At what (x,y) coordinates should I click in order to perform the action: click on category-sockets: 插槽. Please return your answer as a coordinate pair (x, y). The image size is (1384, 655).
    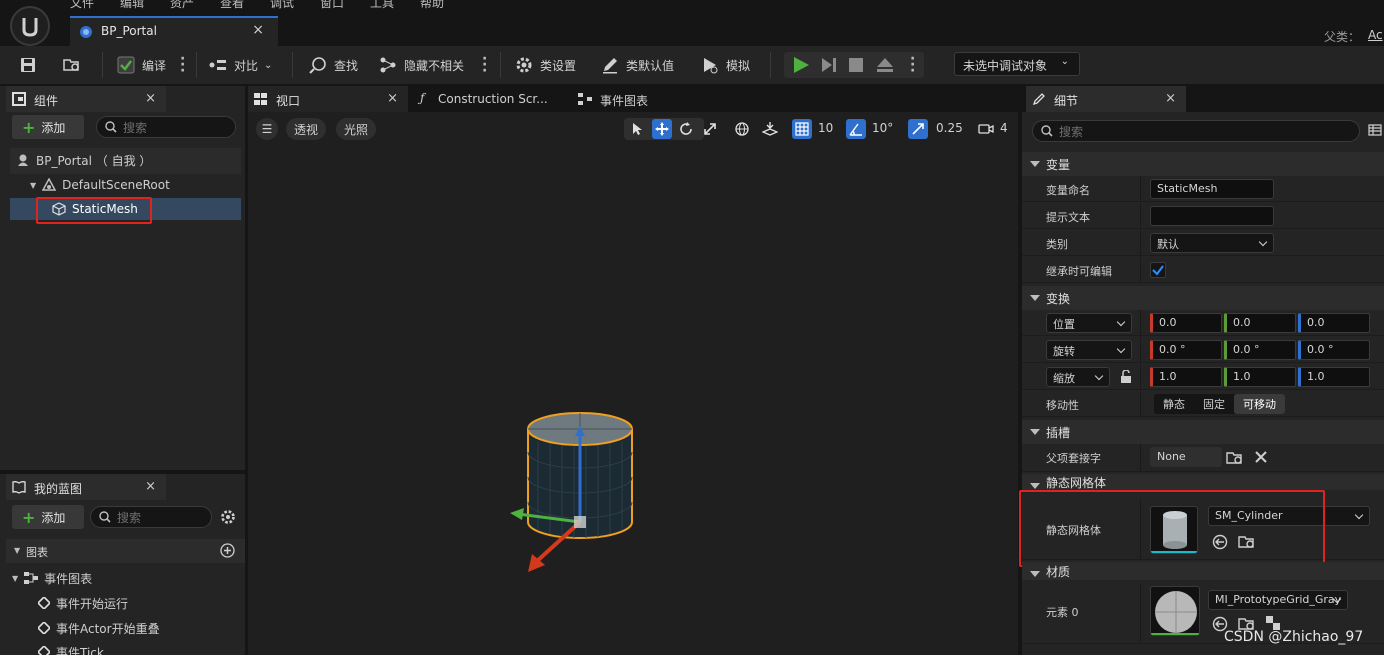
    Looking at the image, I should click on (1203, 432).